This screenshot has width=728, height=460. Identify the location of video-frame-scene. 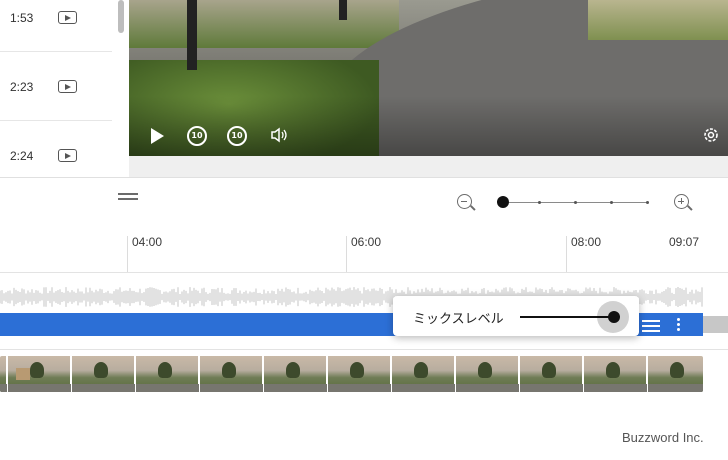
(264, 24).